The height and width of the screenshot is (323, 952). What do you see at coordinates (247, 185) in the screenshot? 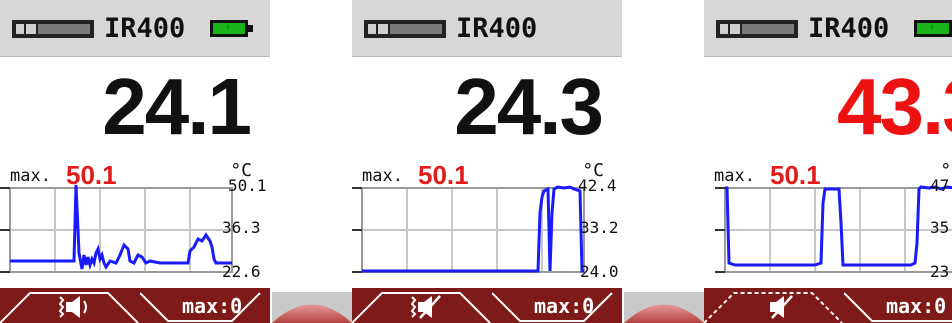
I see `scale-top-label: 50.1` at bounding box center [247, 185].